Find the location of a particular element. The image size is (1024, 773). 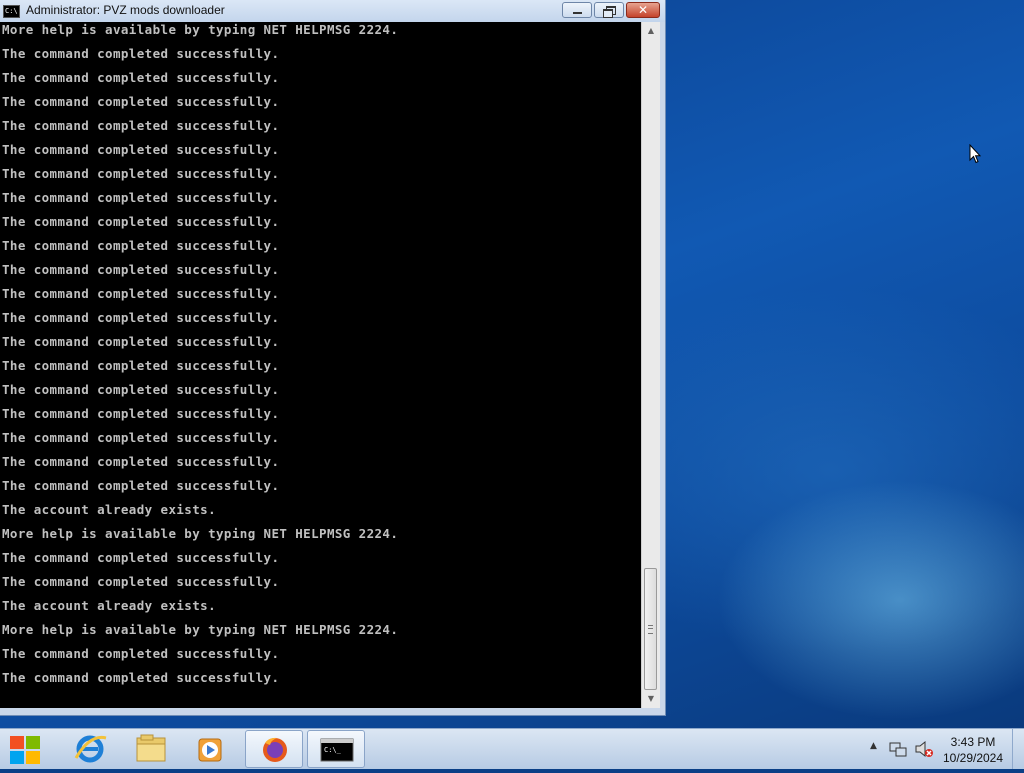

scroll-up-arrow-icon: ▲ is located at coordinates (651, 31).